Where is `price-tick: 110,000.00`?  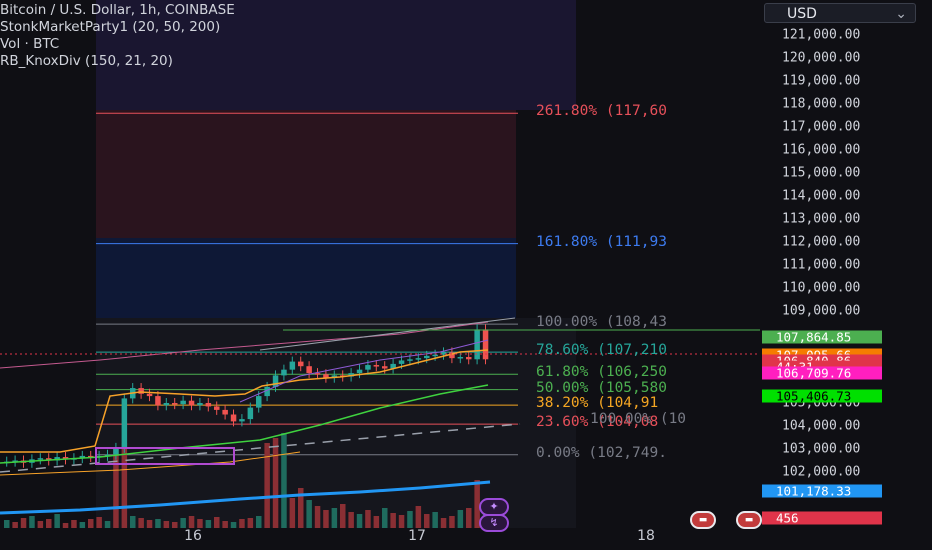 price-tick: 110,000.00 is located at coordinates (821, 288).